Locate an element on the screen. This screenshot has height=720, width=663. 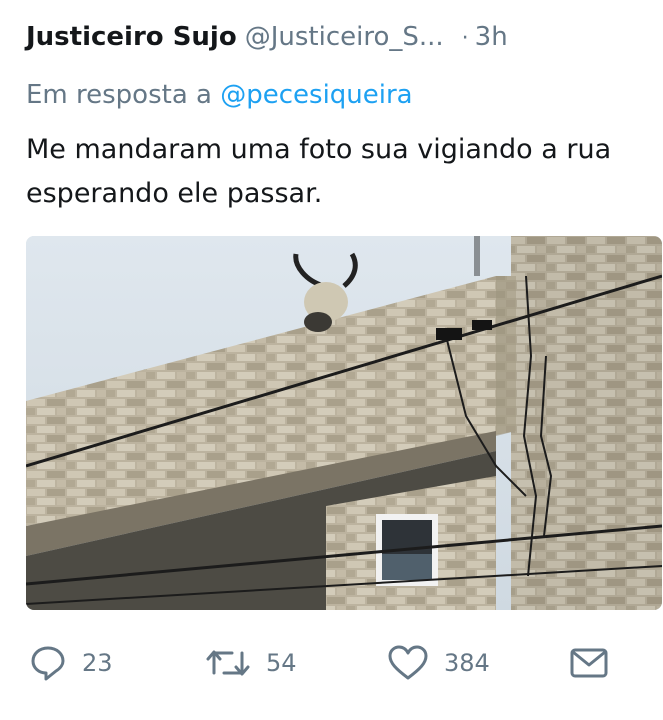
message-button is located at coordinates (589, 663).